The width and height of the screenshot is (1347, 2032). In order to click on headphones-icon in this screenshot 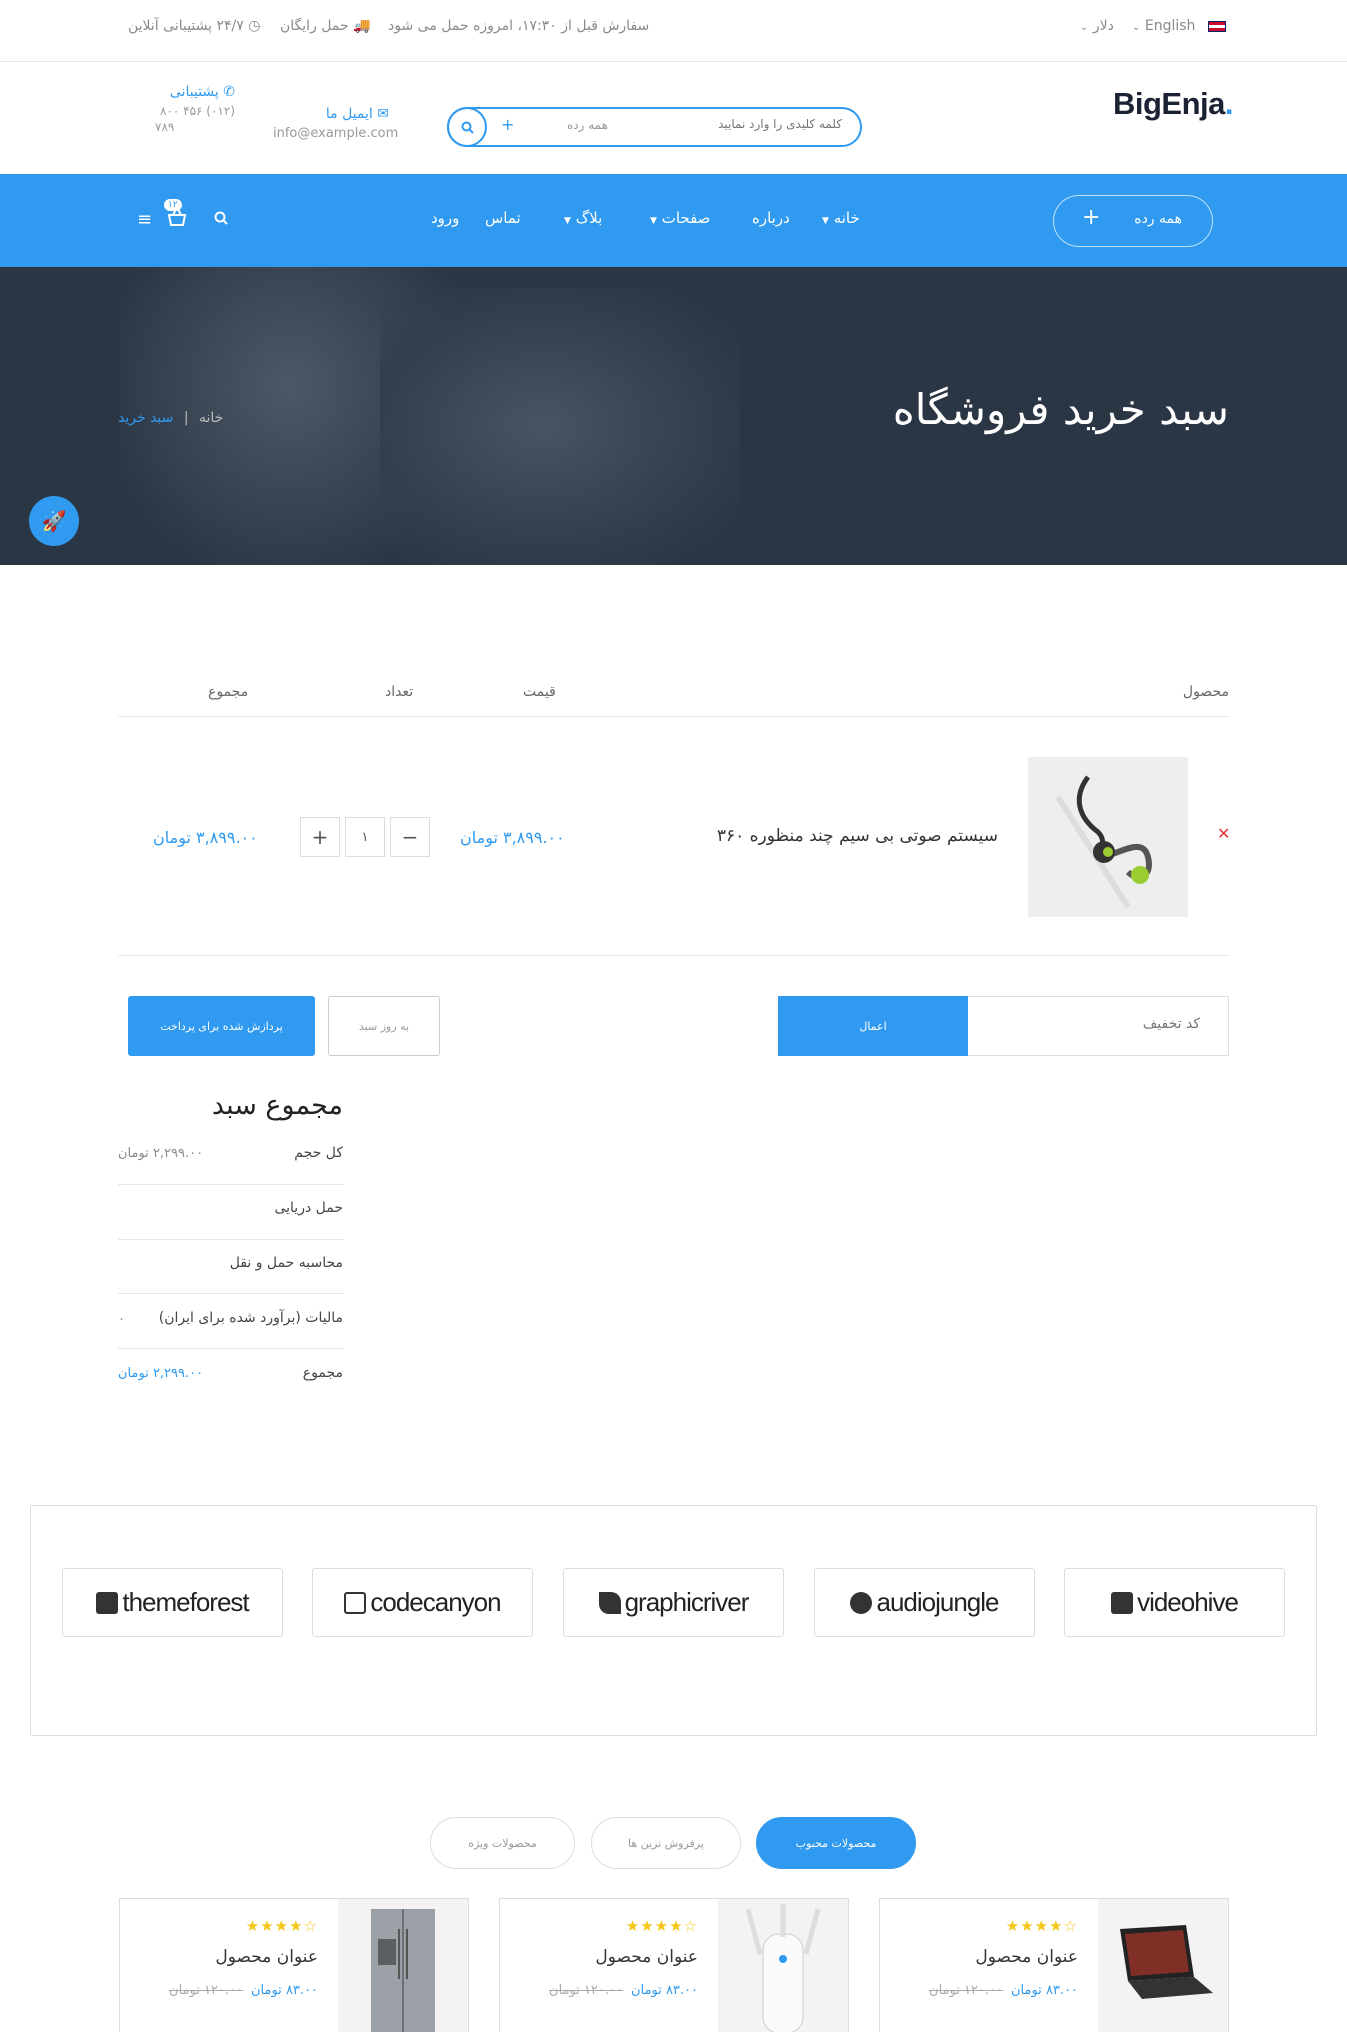, I will do `click(1103, 842)`.